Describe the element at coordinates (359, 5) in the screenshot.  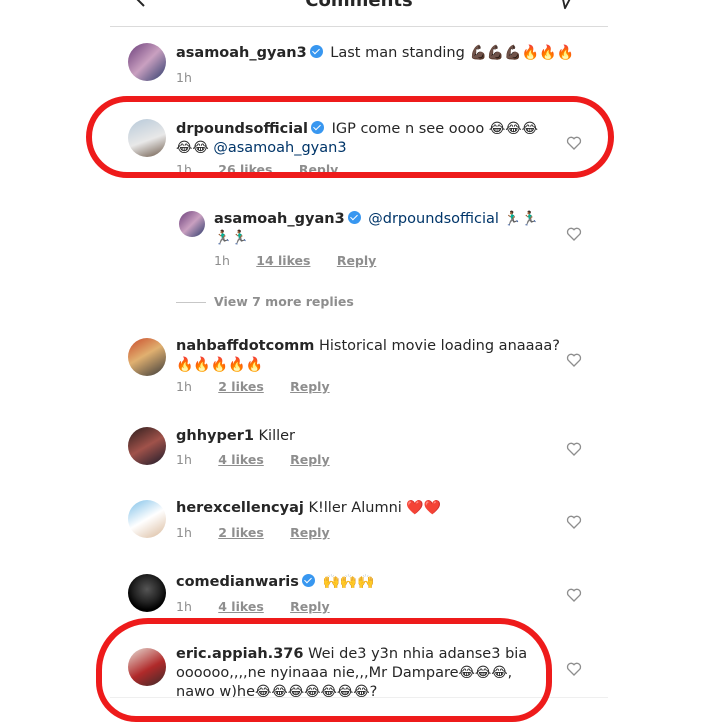
I see `page-title: Comments` at that location.